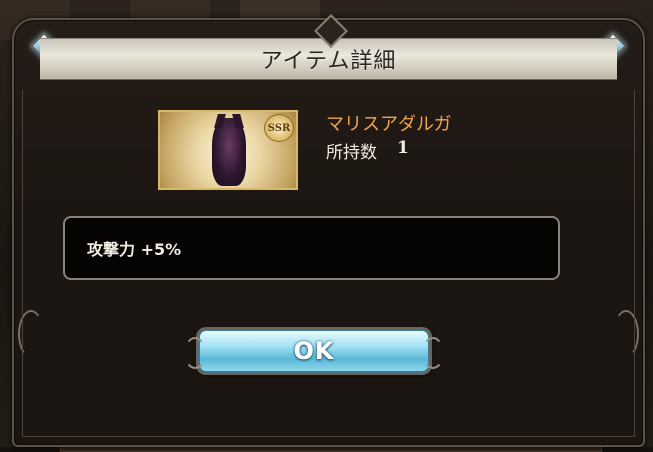 The width and height of the screenshot is (653, 452). I want to click on character-portrait, so click(229, 152).